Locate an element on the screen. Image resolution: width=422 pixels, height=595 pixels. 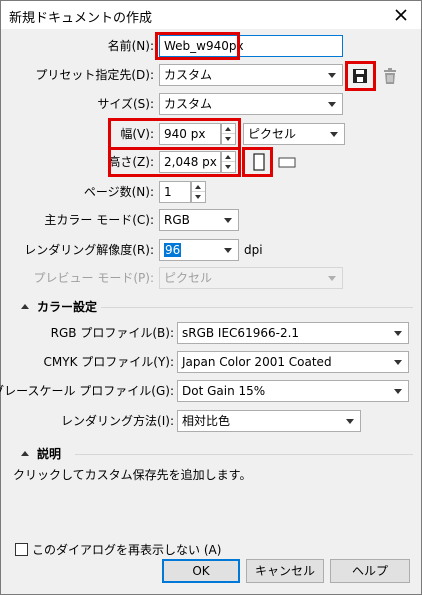
gray-profile-select: Dot Gain 15% is located at coordinates (293, 391).